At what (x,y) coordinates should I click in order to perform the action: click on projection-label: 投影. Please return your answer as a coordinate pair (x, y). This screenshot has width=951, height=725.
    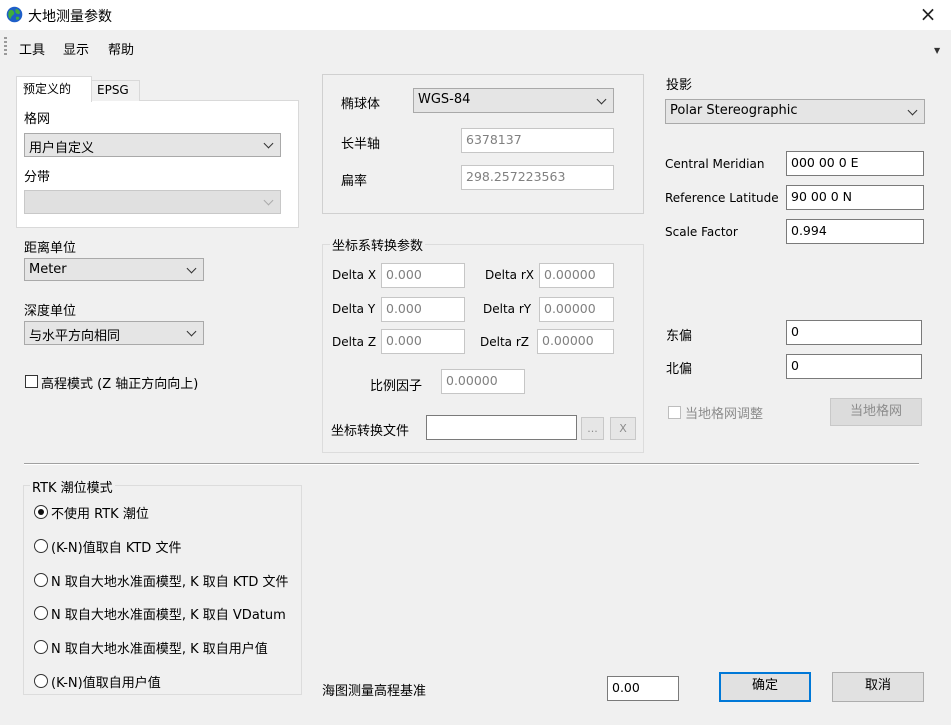
    Looking at the image, I should click on (679, 85).